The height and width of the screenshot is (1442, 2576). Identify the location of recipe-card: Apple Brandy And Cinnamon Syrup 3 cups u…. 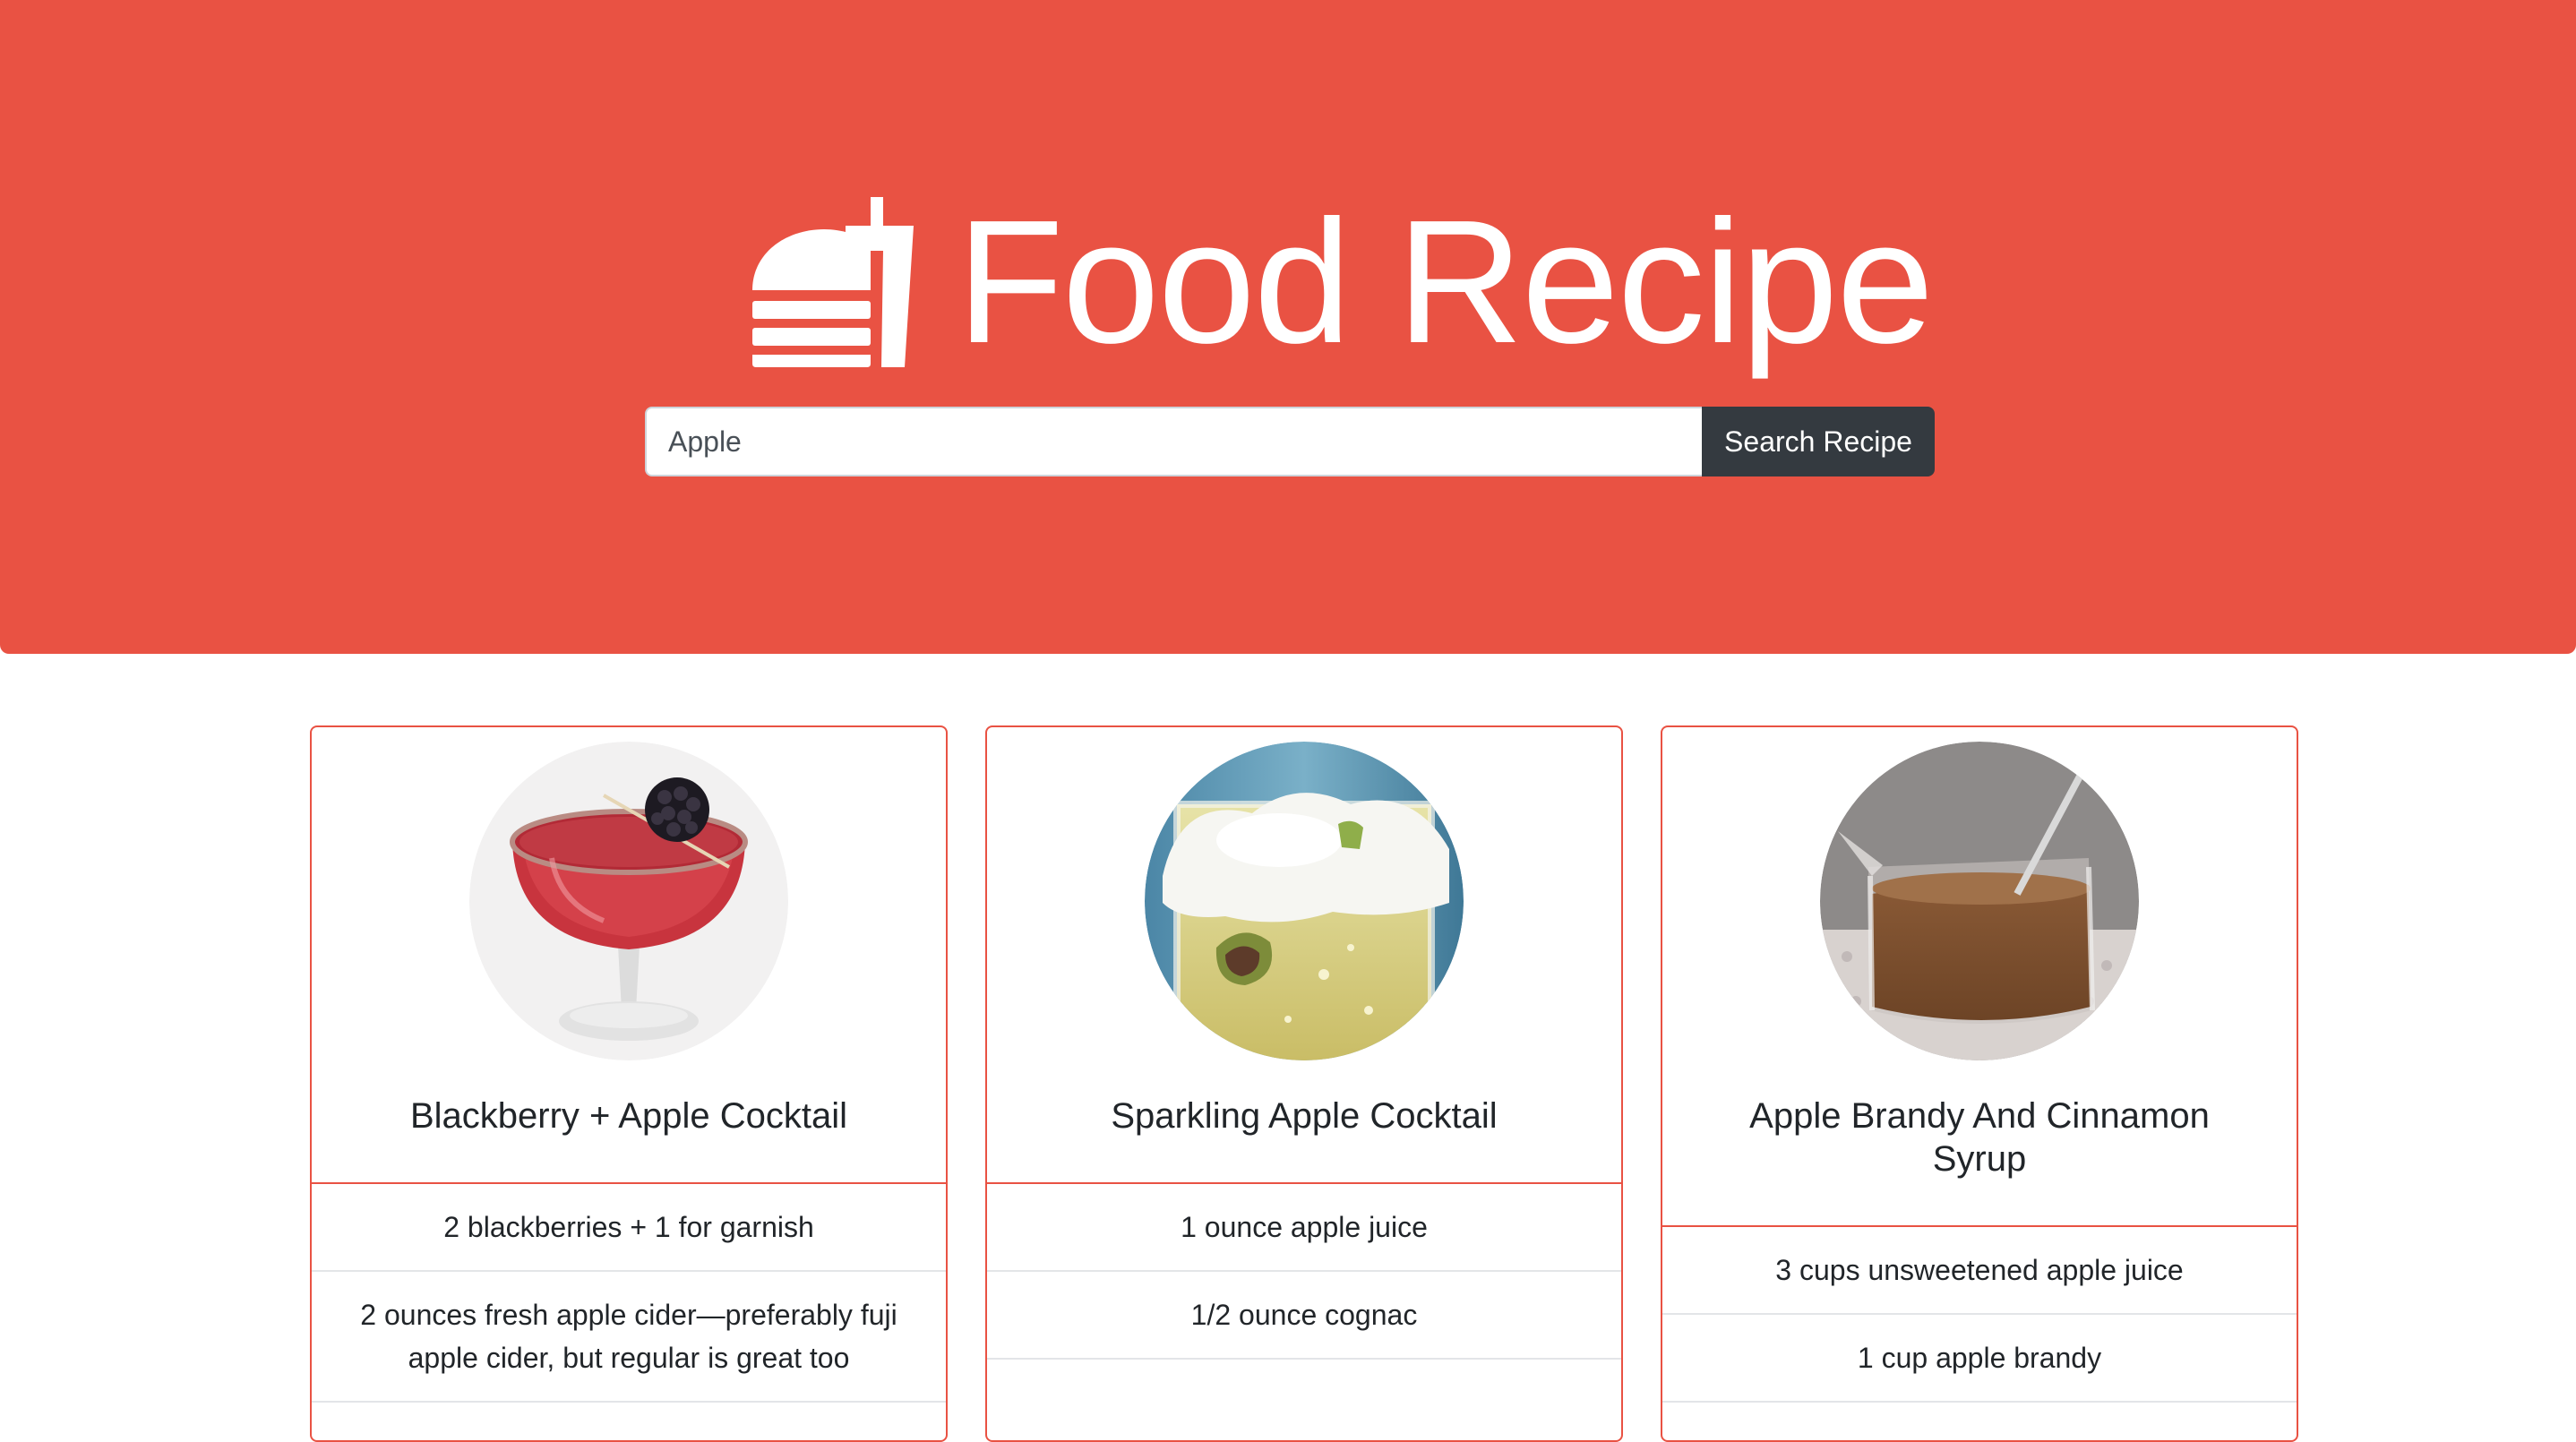
(1979, 1083).